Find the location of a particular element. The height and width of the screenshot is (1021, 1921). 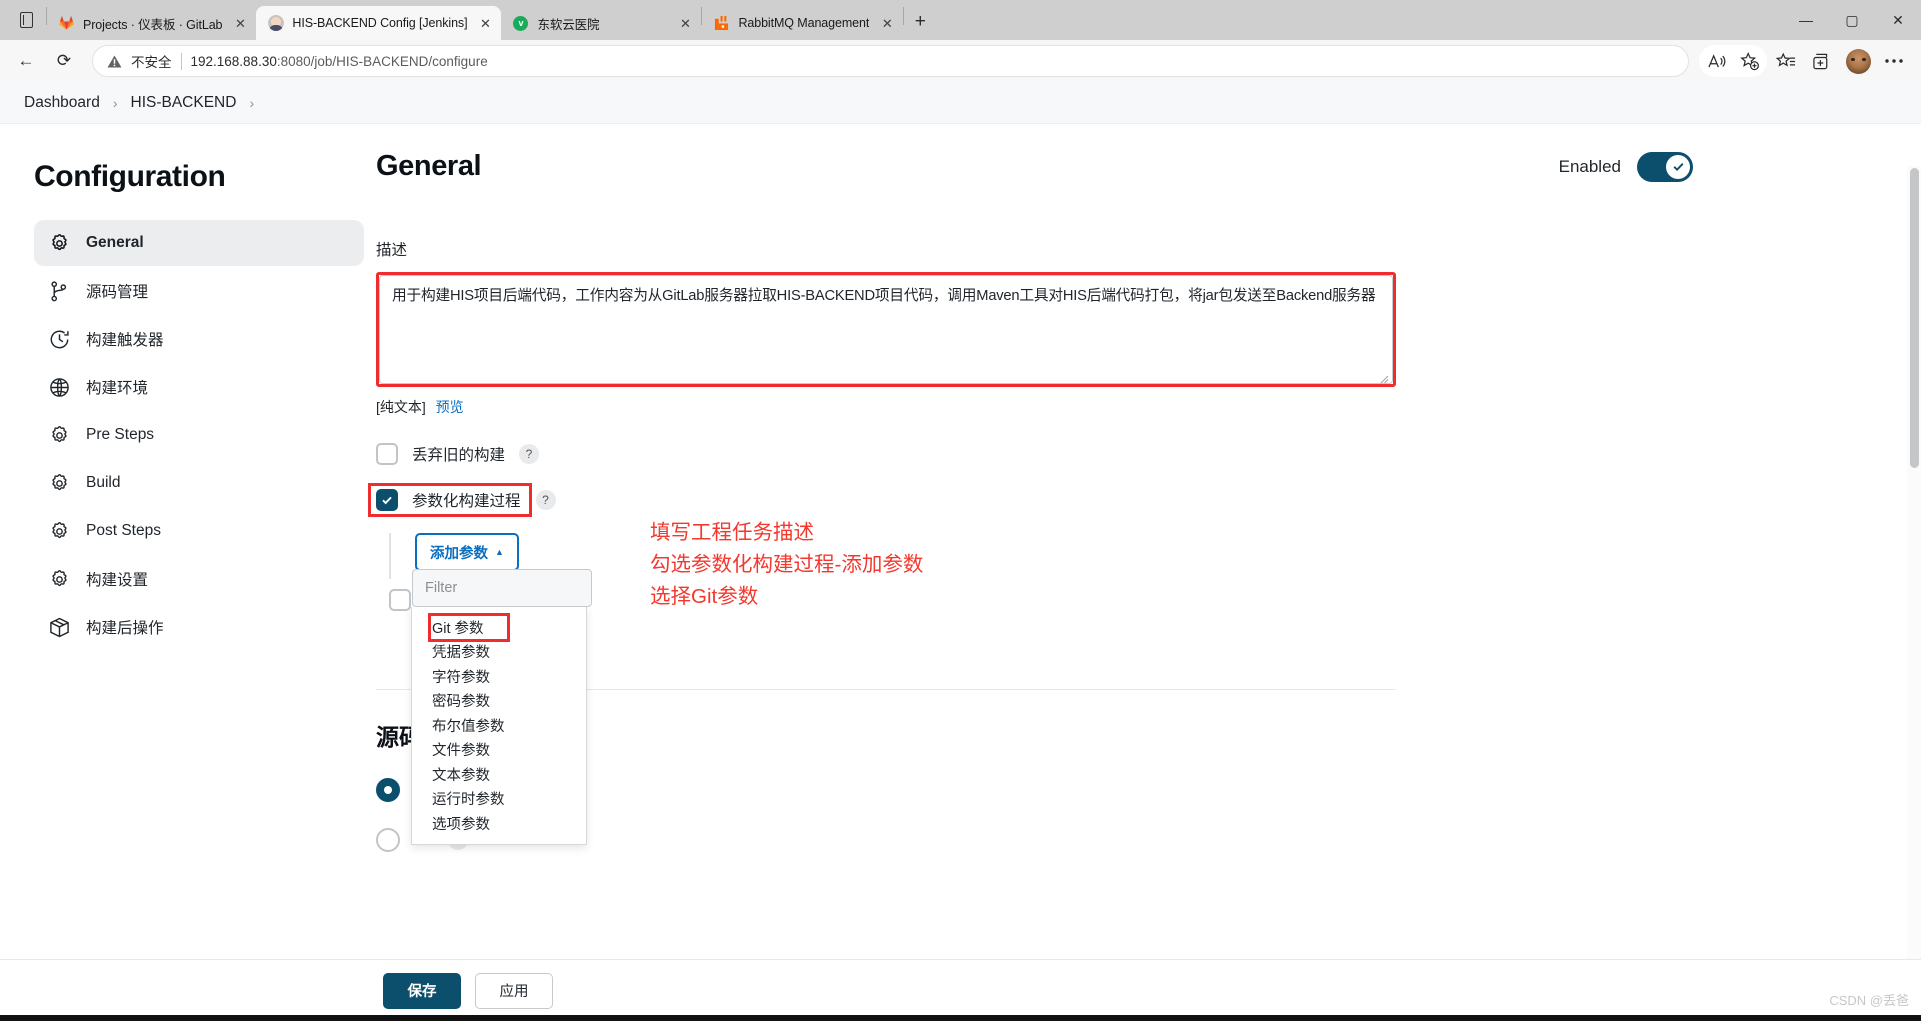

sidebar-item-label: General is located at coordinates (115, 242).